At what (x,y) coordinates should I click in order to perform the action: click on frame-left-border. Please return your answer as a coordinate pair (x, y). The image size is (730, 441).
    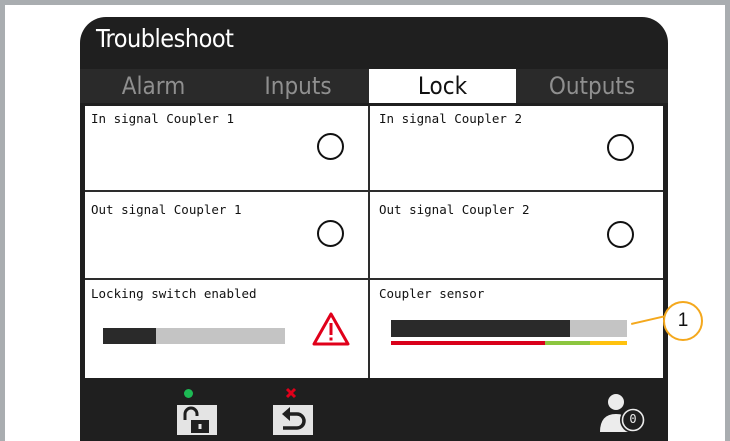
    Looking at the image, I should click on (2, 220).